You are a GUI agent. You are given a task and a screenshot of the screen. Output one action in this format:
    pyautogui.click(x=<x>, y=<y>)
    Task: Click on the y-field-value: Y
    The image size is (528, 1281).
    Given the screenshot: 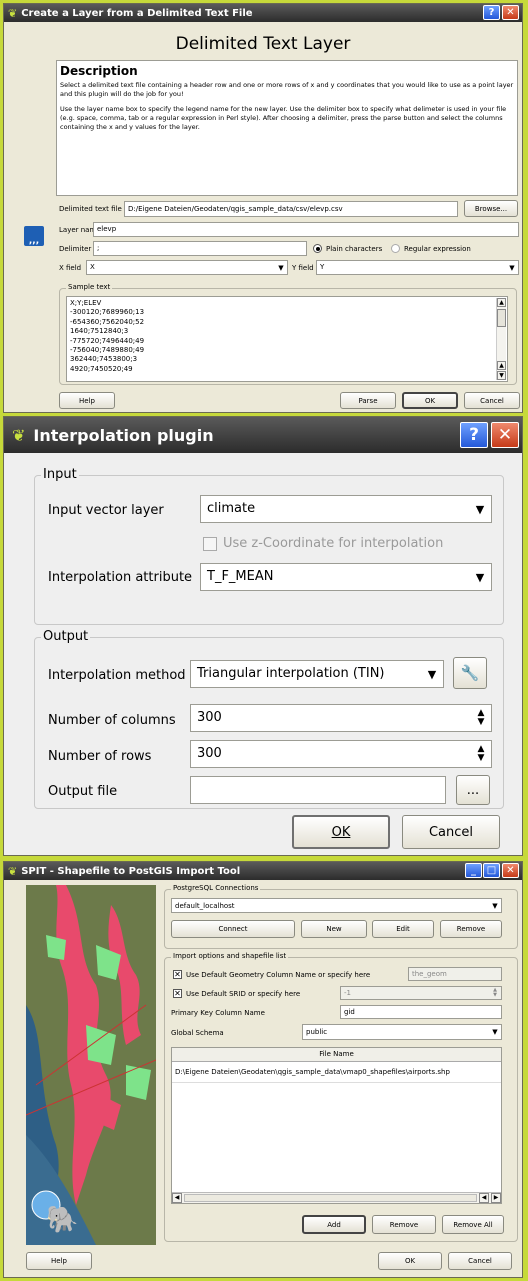 What is the action you would take?
    pyautogui.click(x=322, y=267)
    